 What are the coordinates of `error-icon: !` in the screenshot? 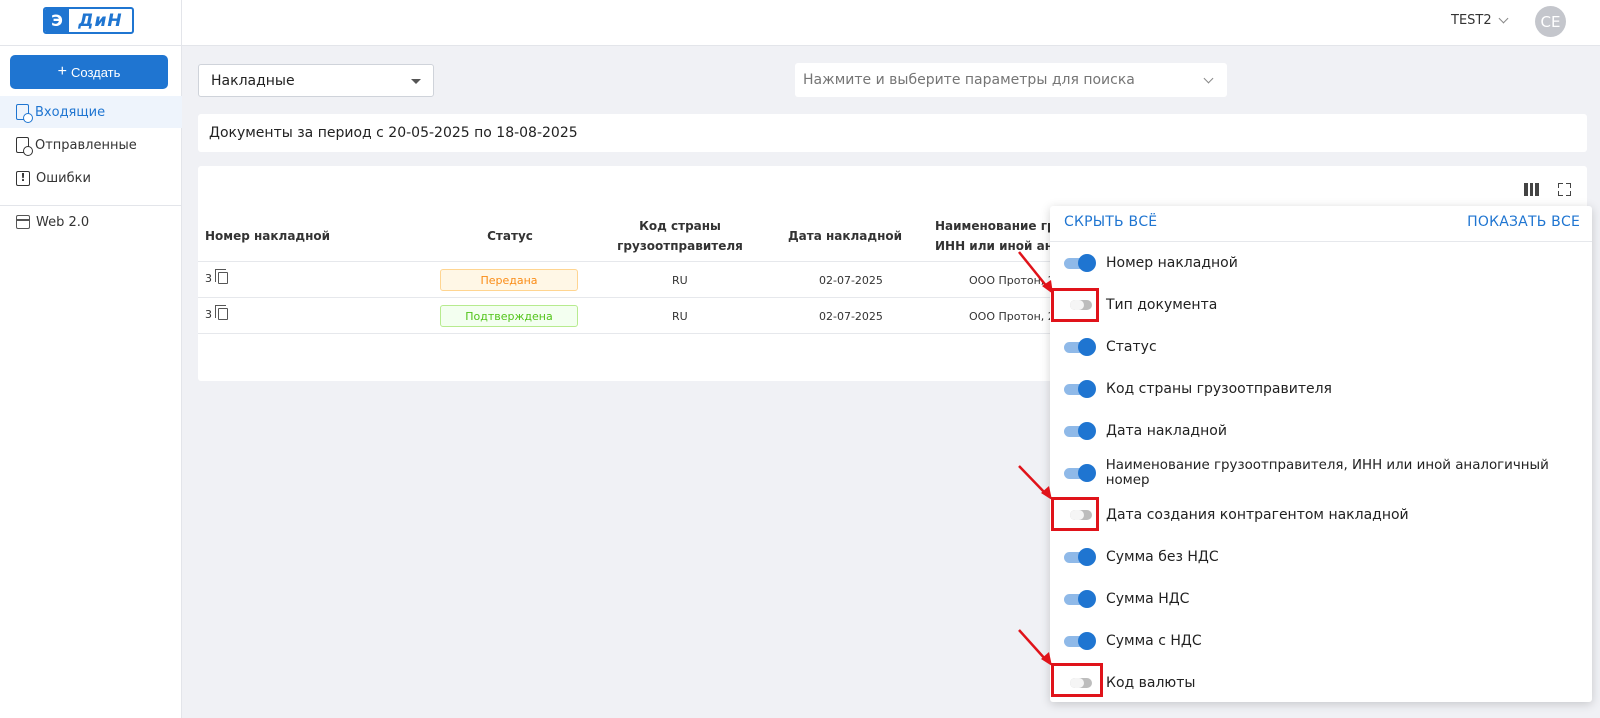 It's located at (23, 178).